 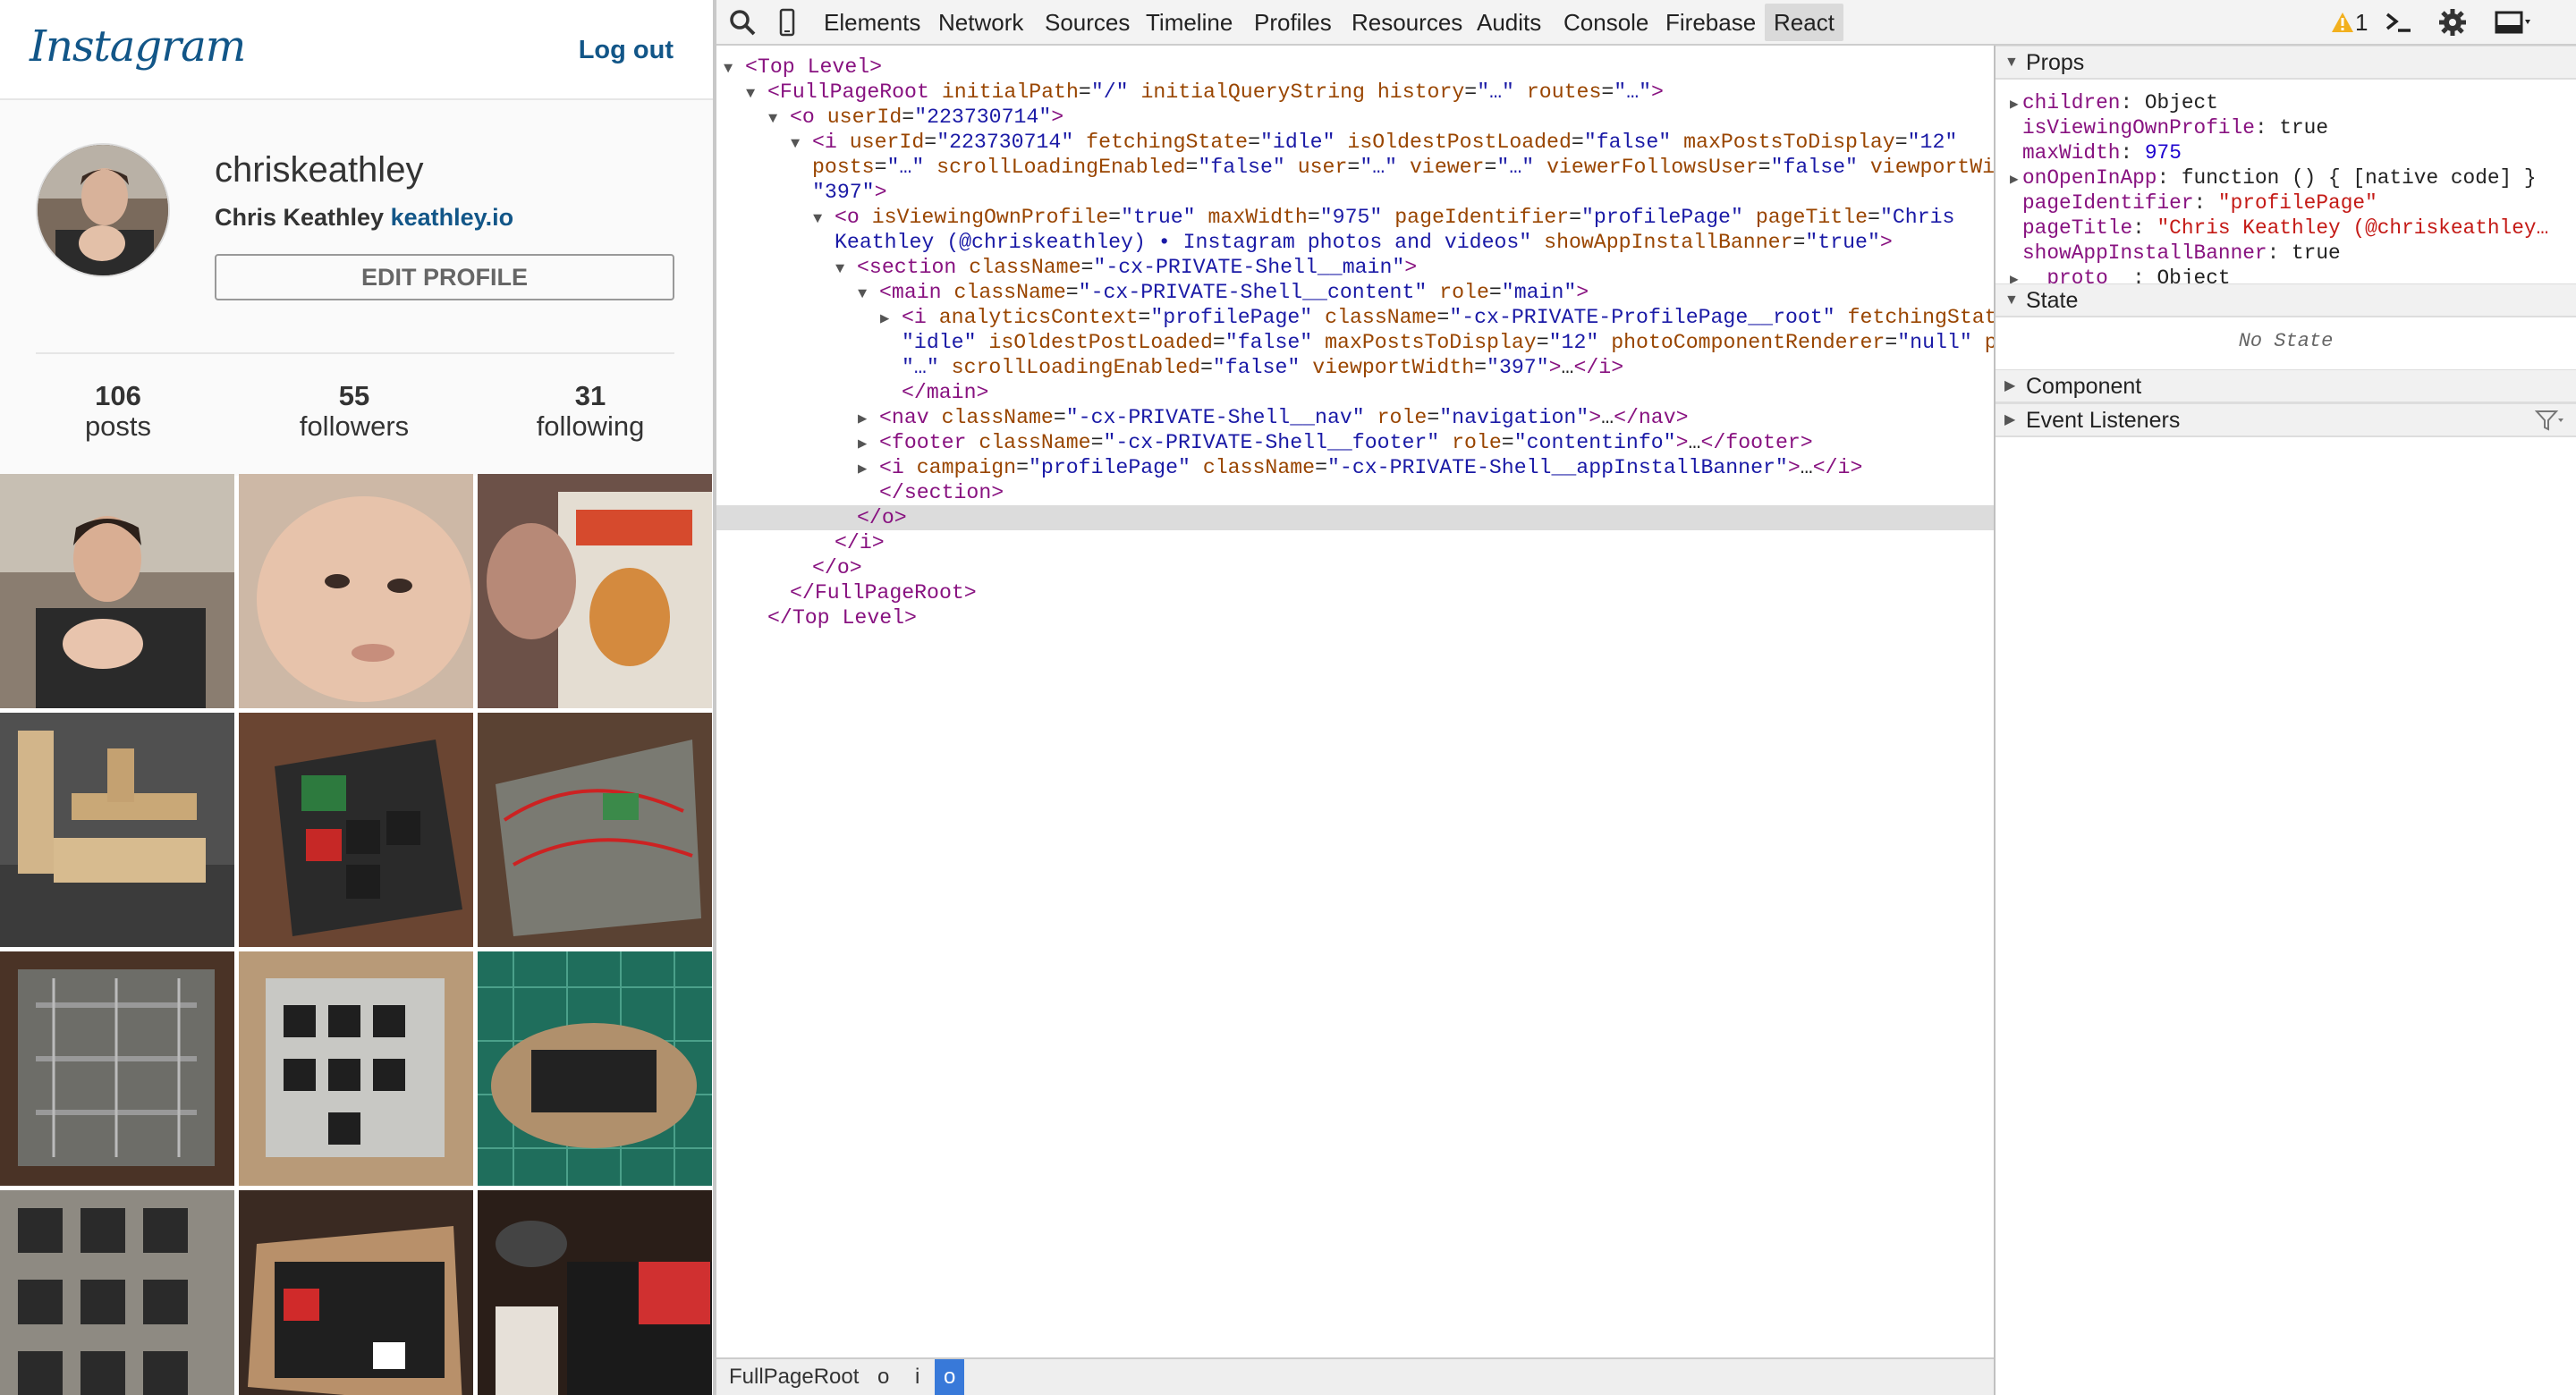 What do you see at coordinates (1355, 592) in the screenshot?
I see `tree-node: </FullPageRoot>` at bounding box center [1355, 592].